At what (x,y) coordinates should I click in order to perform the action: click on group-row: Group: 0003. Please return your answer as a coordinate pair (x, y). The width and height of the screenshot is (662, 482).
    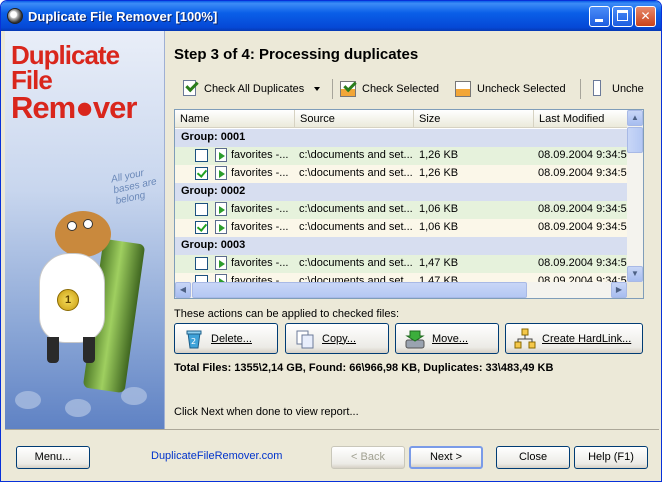
    Looking at the image, I should click on (401, 246).